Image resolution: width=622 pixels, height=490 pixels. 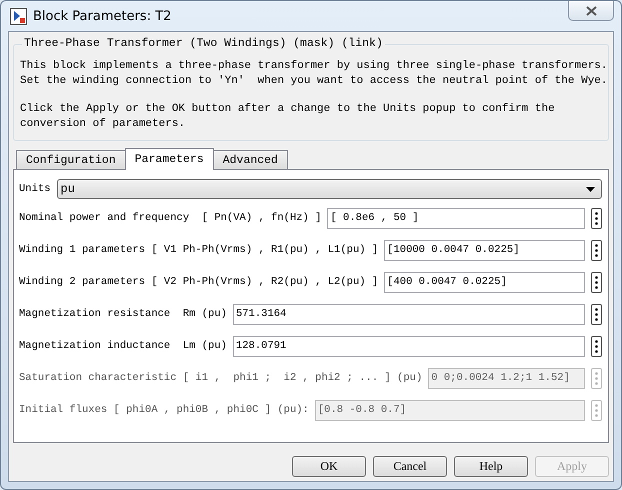 What do you see at coordinates (484, 250) in the screenshot?
I see `input-field: [10000 0.0047 0.0225]` at bounding box center [484, 250].